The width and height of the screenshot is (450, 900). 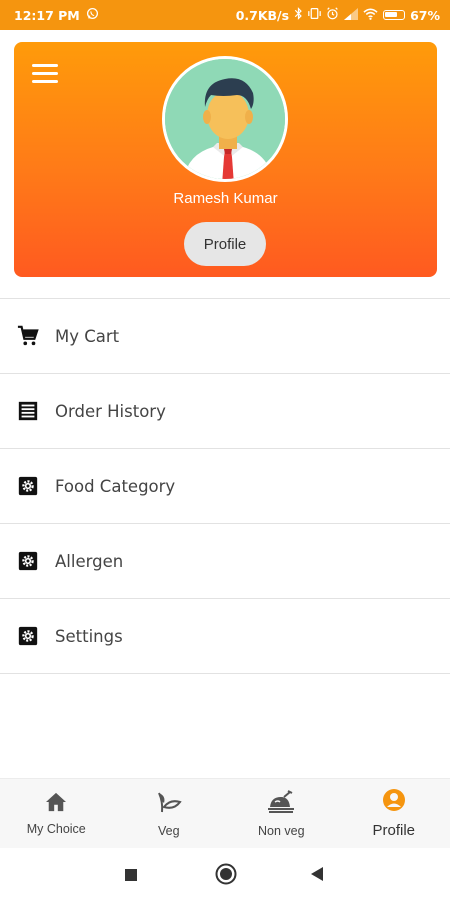 I want to click on nav-item-label: Veg, so click(x=168, y=830).